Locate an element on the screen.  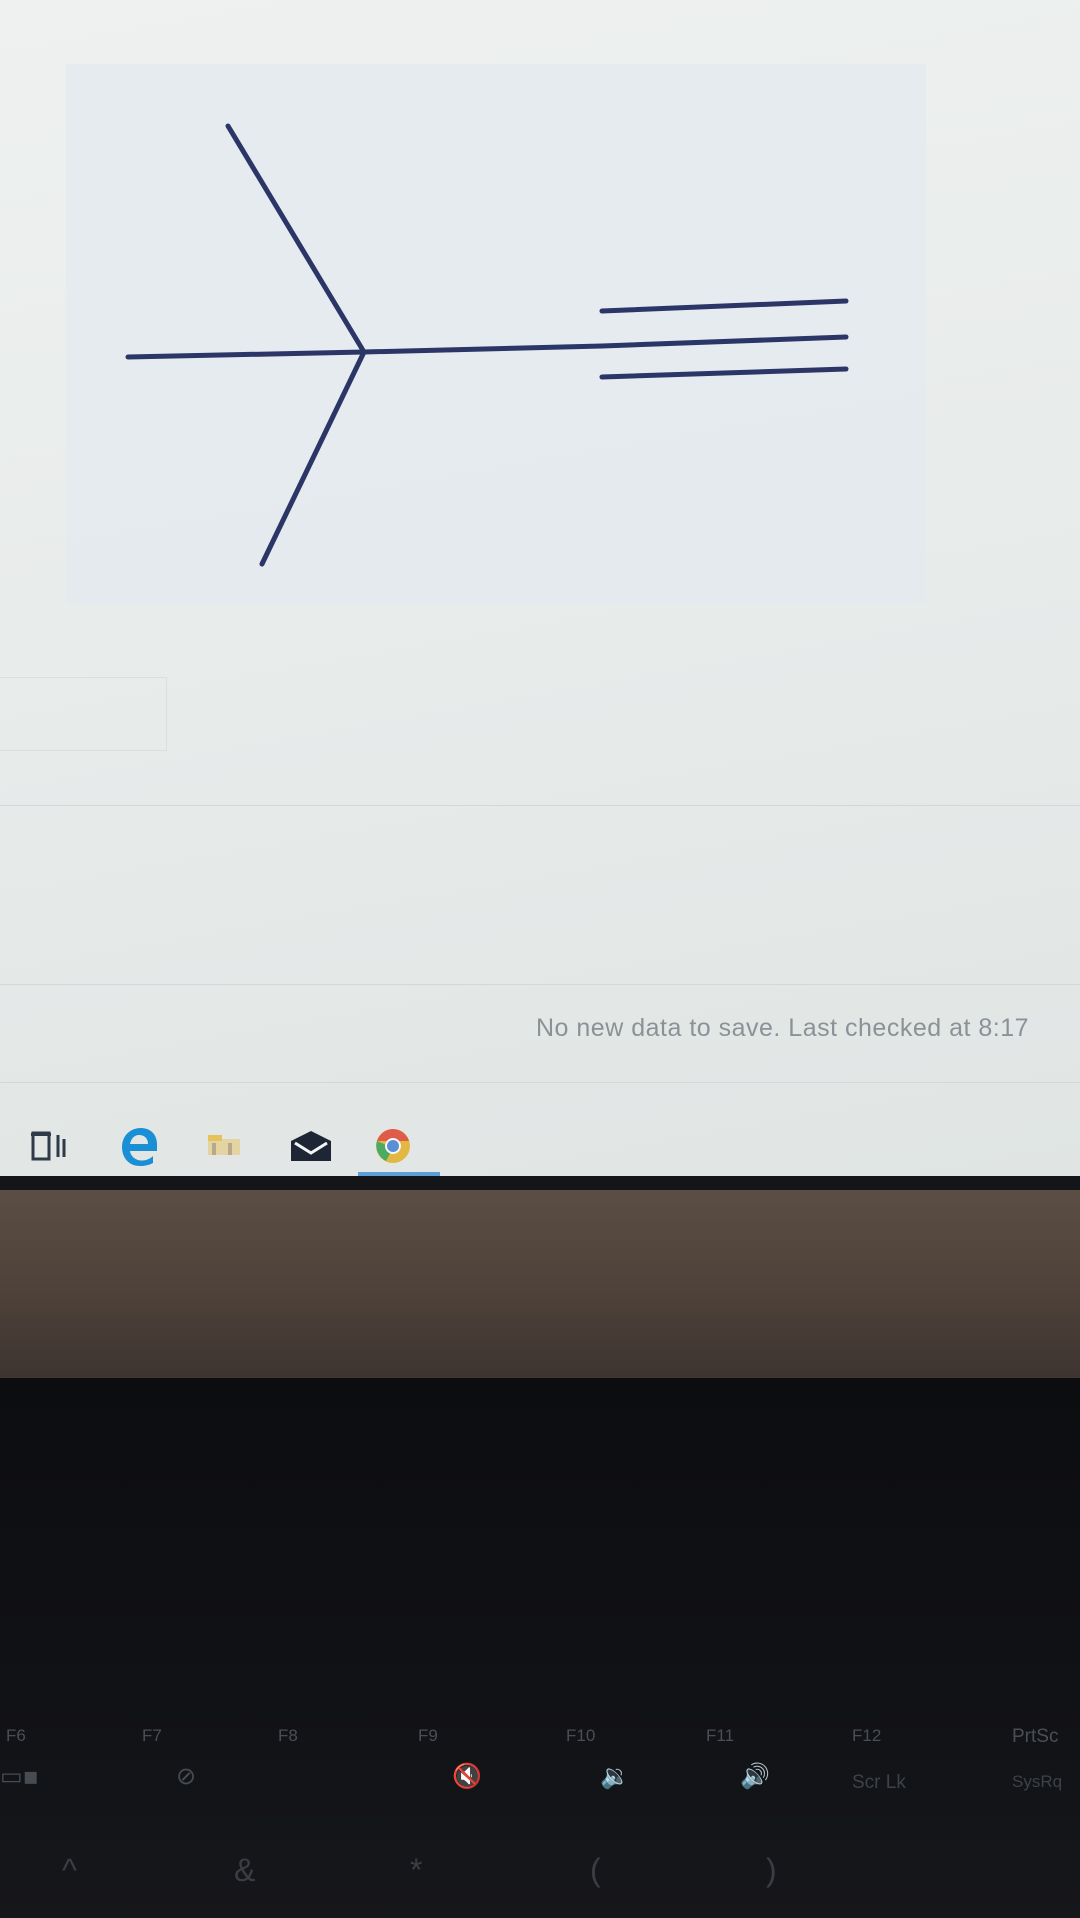
key-label: PrtSc is located at coordinates (1035, 1736).